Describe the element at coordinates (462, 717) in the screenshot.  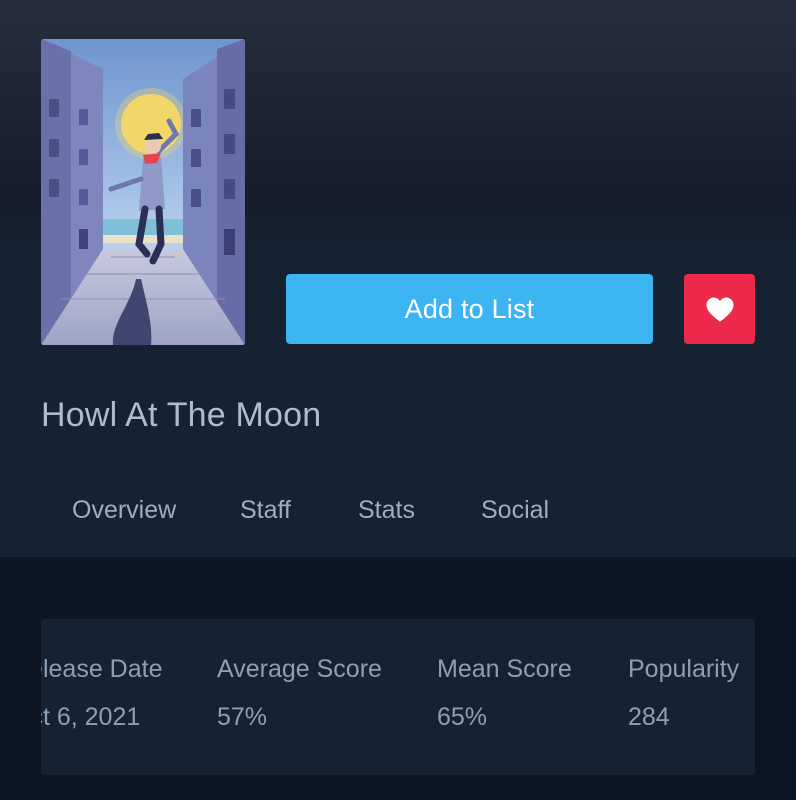
I see `stat-value: 65%` at that location.